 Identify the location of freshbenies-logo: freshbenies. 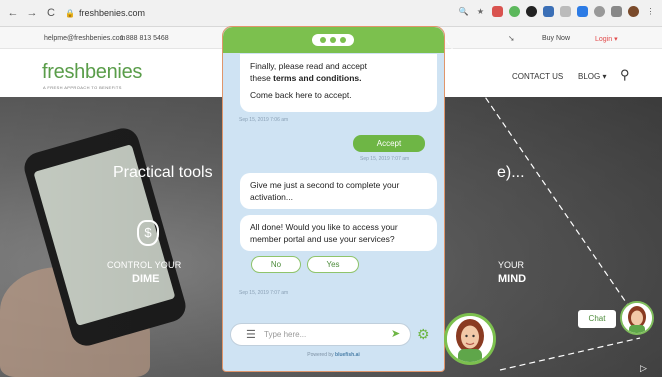
(92, 72).